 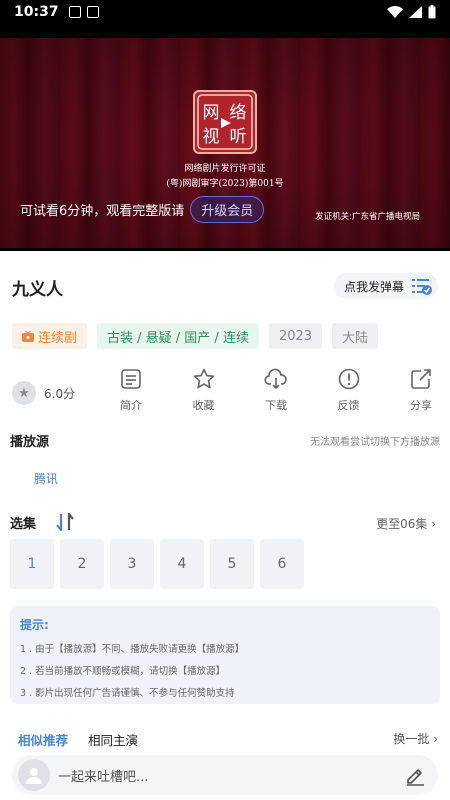 What do you see at coordinates (36, 12) in the screenshot?
I see `status-time: 10:37` at bounding box center [36, 12].